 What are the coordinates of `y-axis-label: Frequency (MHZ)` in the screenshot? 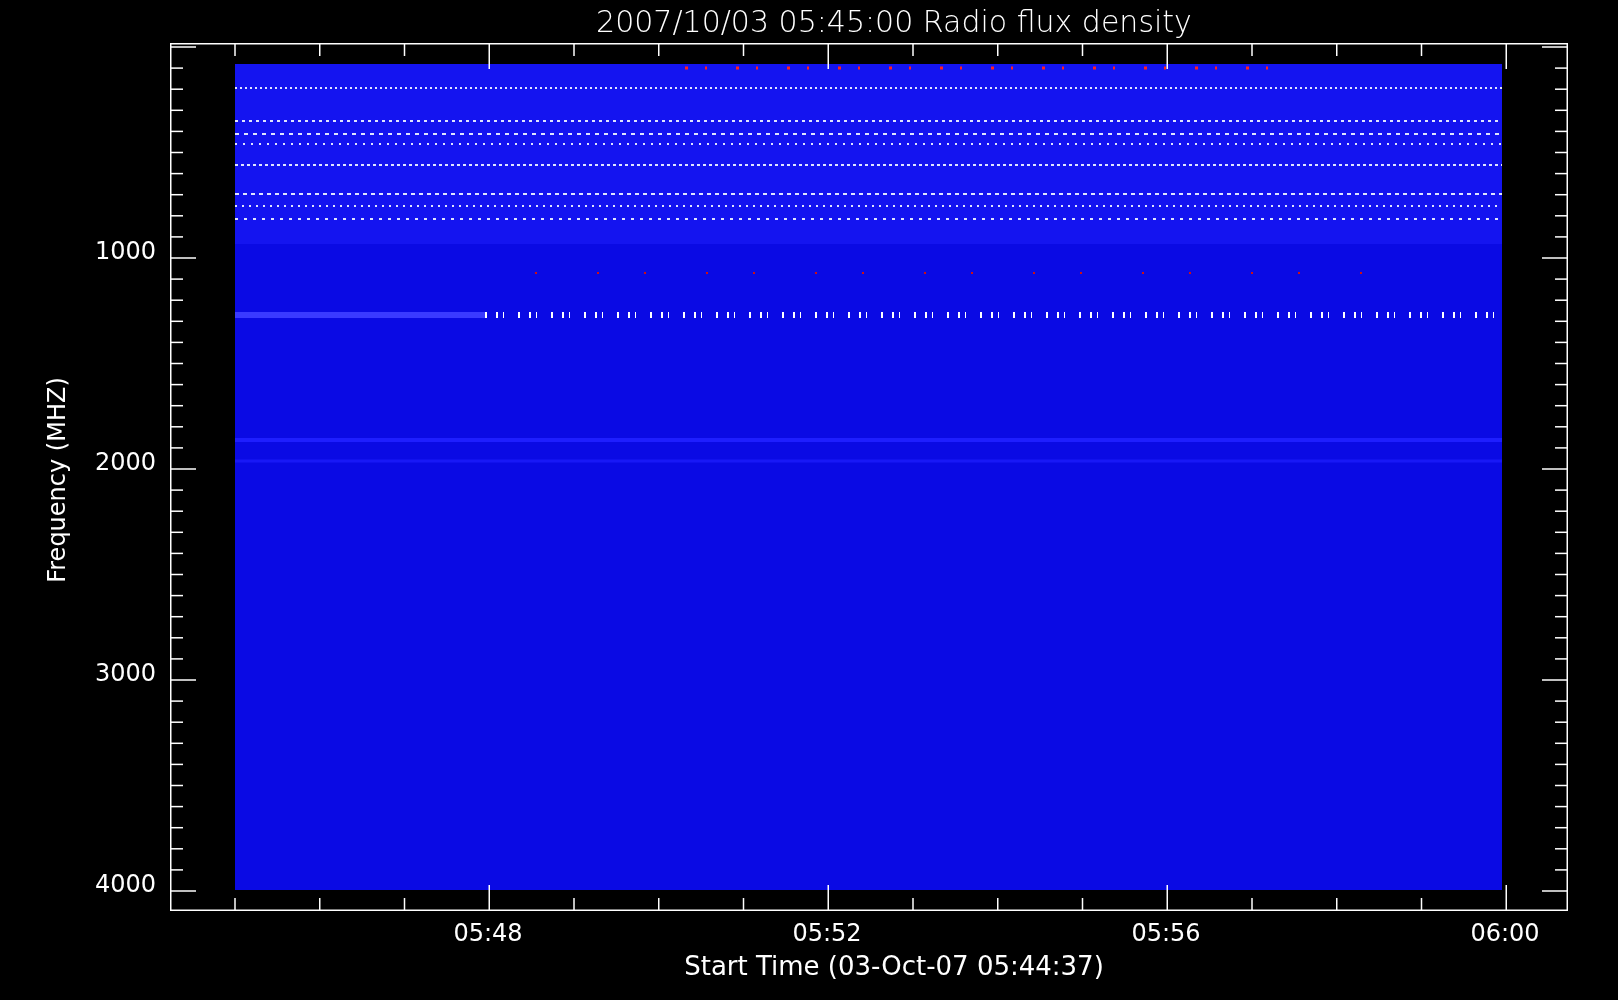 It's located at (57, 480).